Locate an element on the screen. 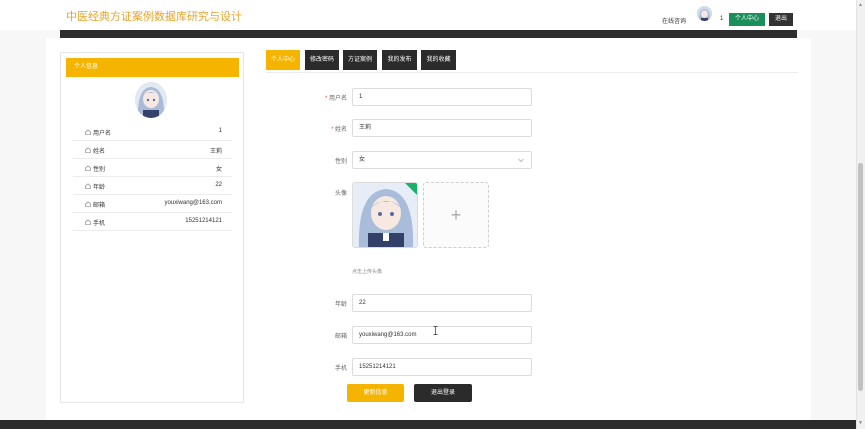 The image size is (865, 429). avatar-label: 头像 is located at coordinates (340, 194).